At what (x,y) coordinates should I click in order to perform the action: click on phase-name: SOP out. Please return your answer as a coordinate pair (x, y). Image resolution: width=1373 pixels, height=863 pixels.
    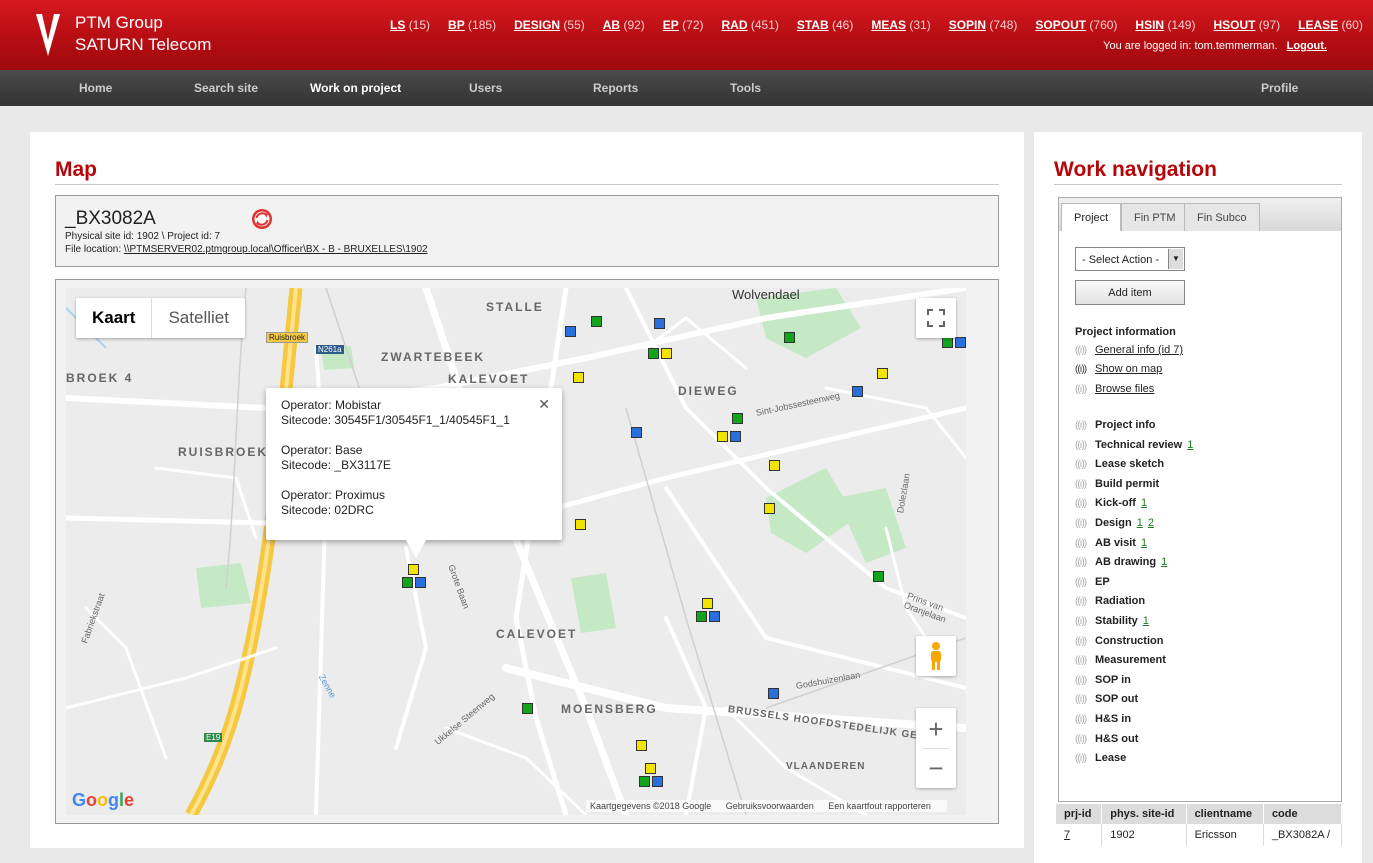
    Looking at the image, I should click on (1116, 699).